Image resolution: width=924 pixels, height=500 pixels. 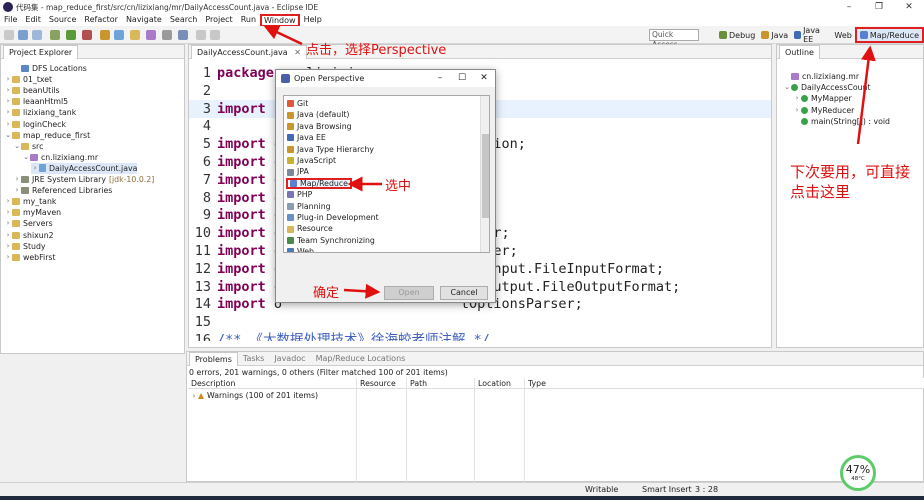 What do you see at coordinates (362, 291) in the screenshot?
I see `arrow-to-open-button` at bounding box center [362, 291].